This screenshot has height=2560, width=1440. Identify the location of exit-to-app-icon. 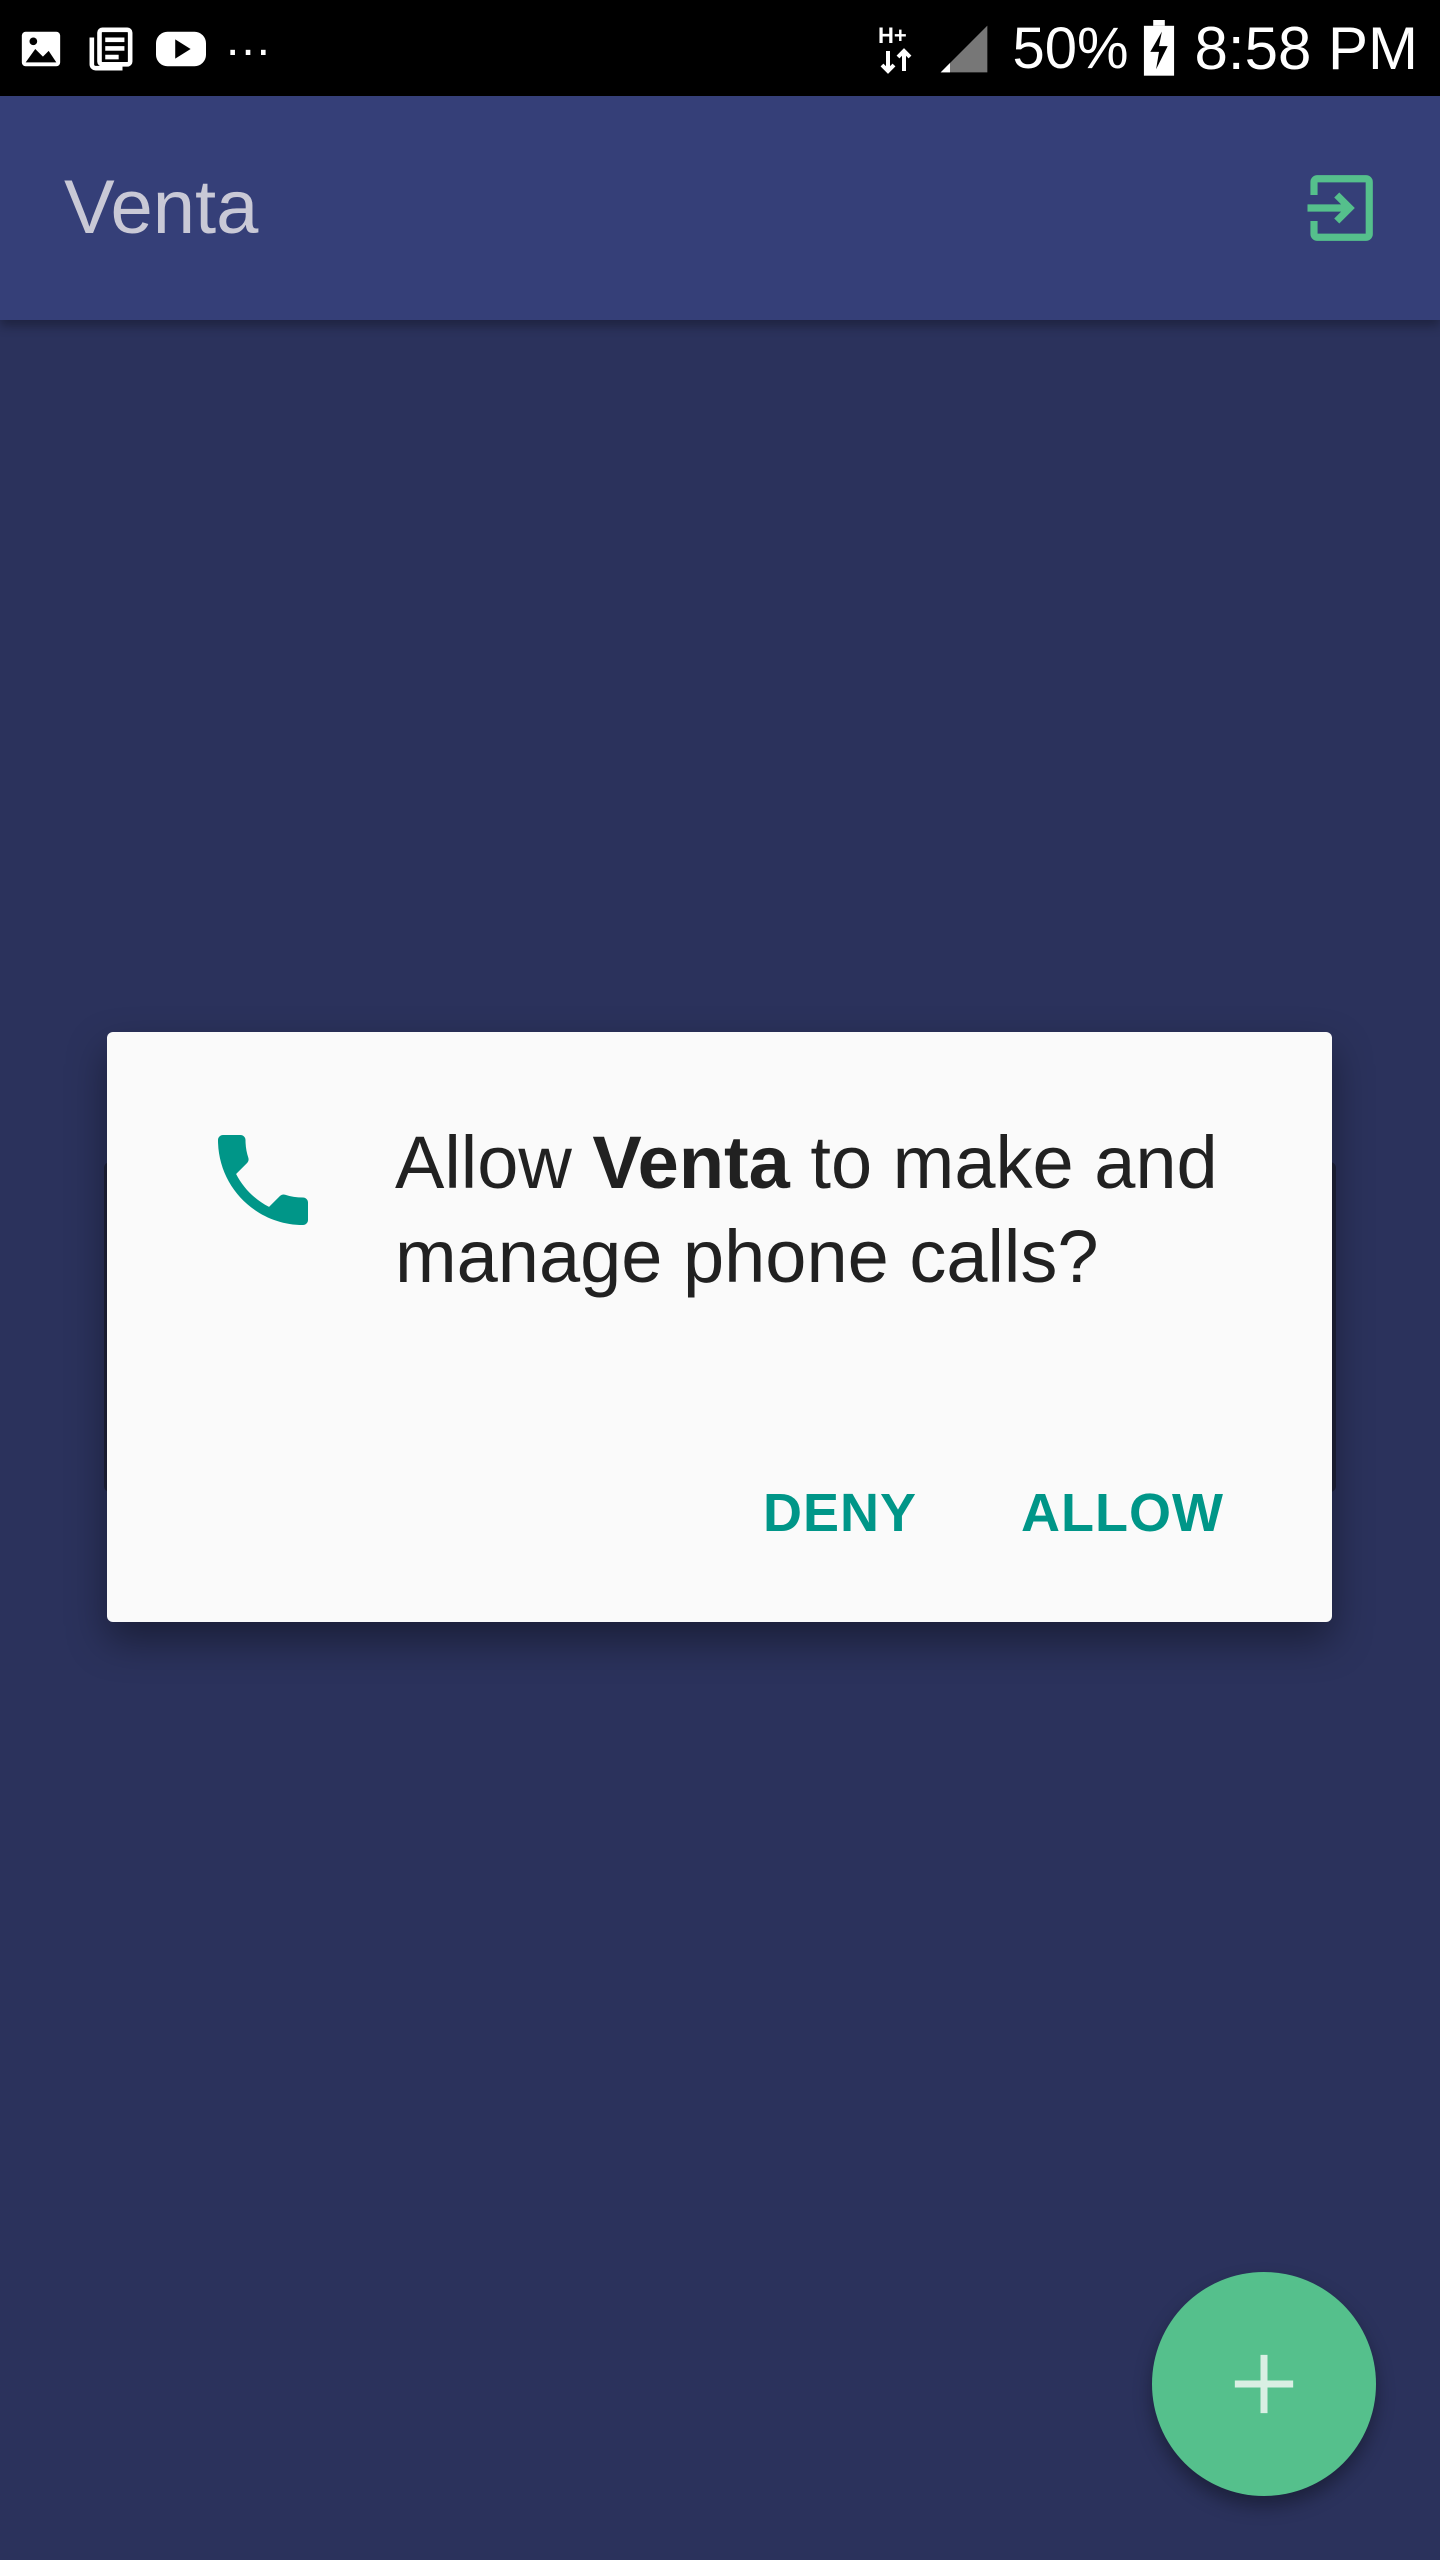
(1340, 208).